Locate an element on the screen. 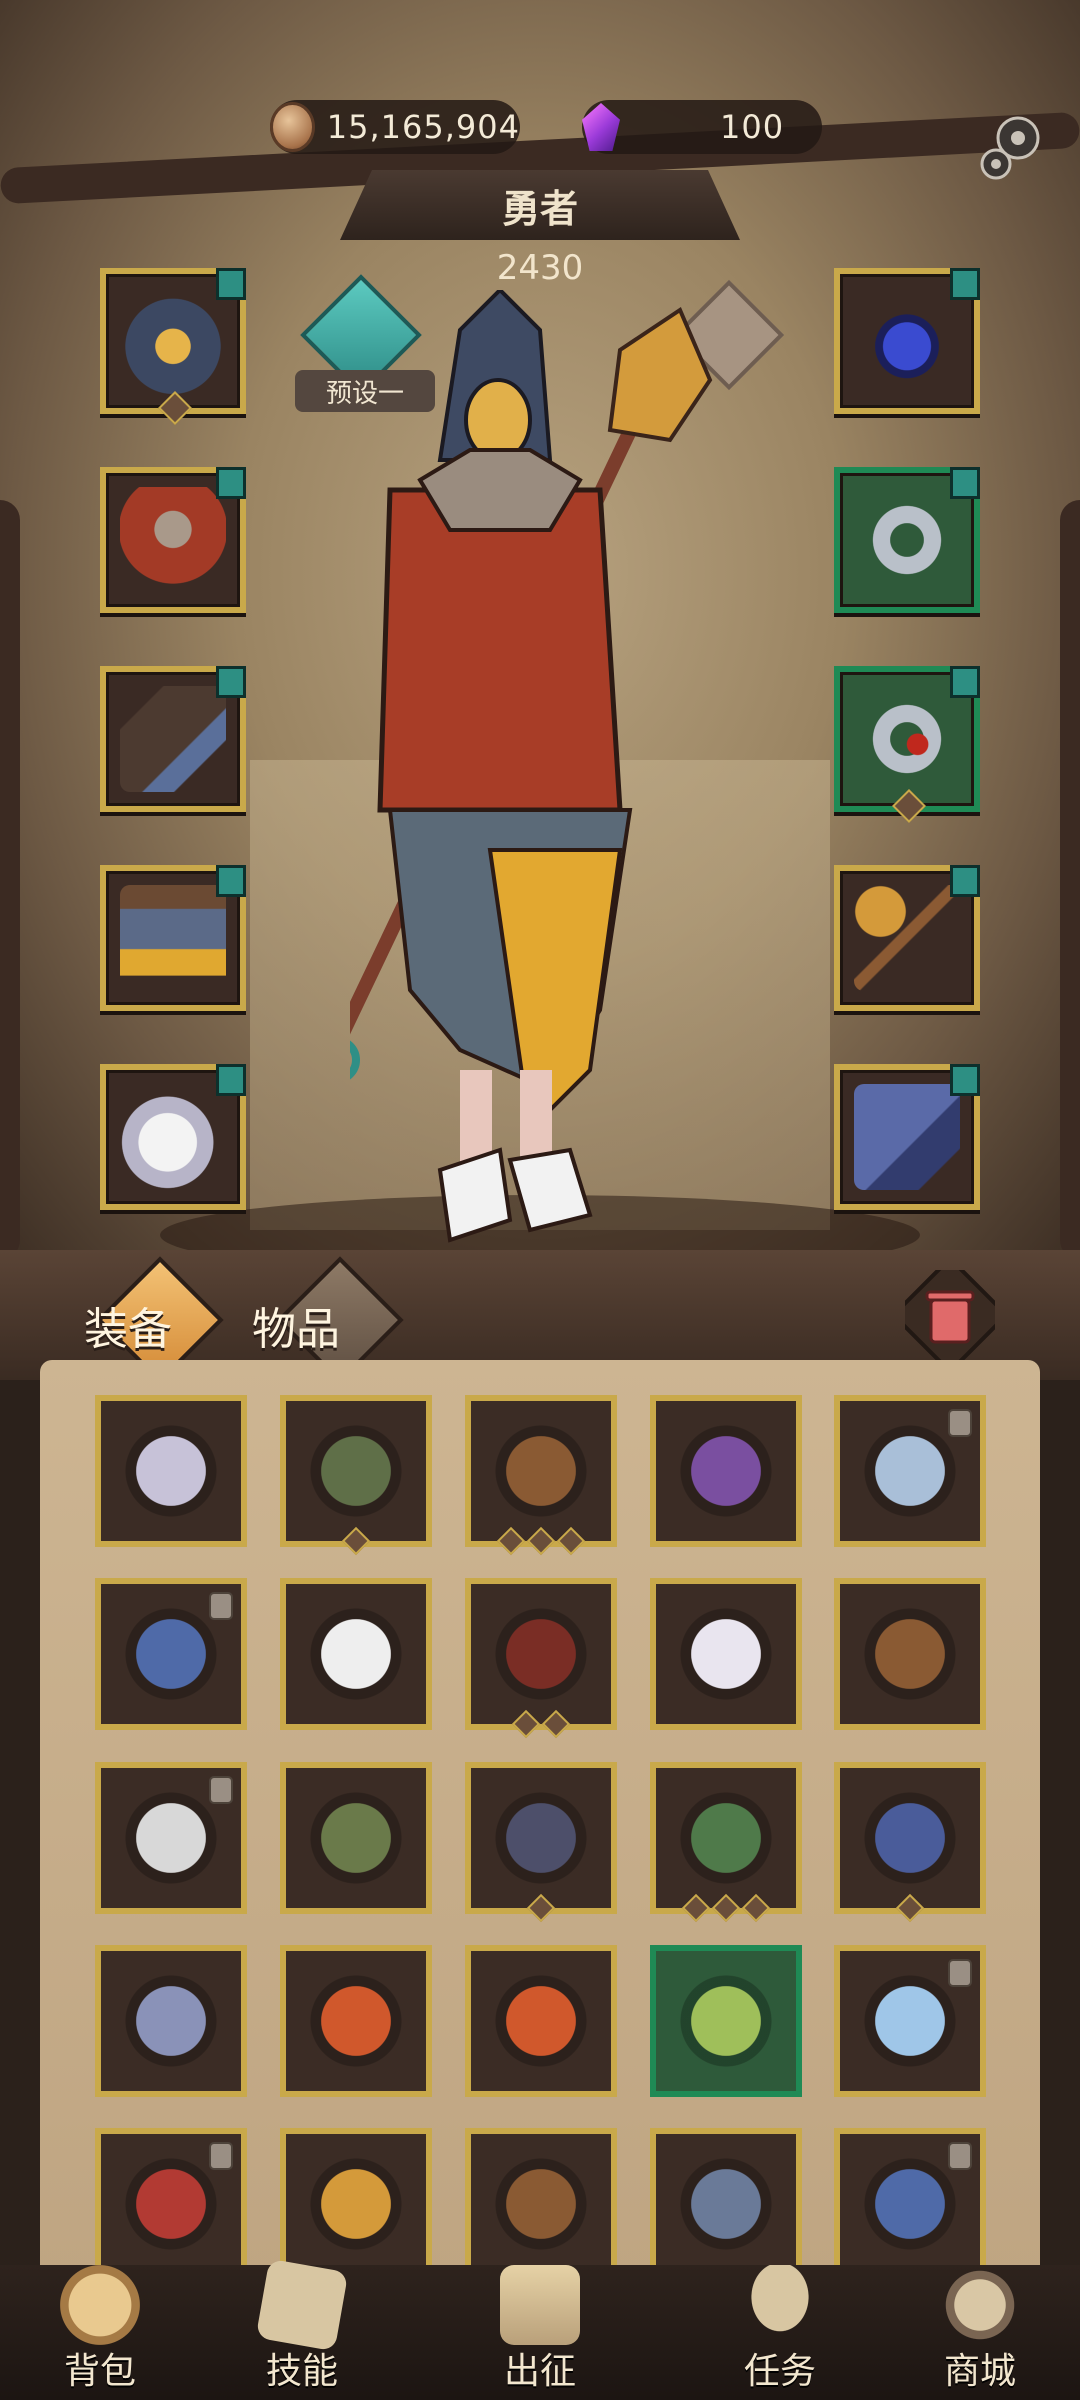 The image size is (1080, 2400). nav-skills: 技能 is located at coordinates (302, 2329).